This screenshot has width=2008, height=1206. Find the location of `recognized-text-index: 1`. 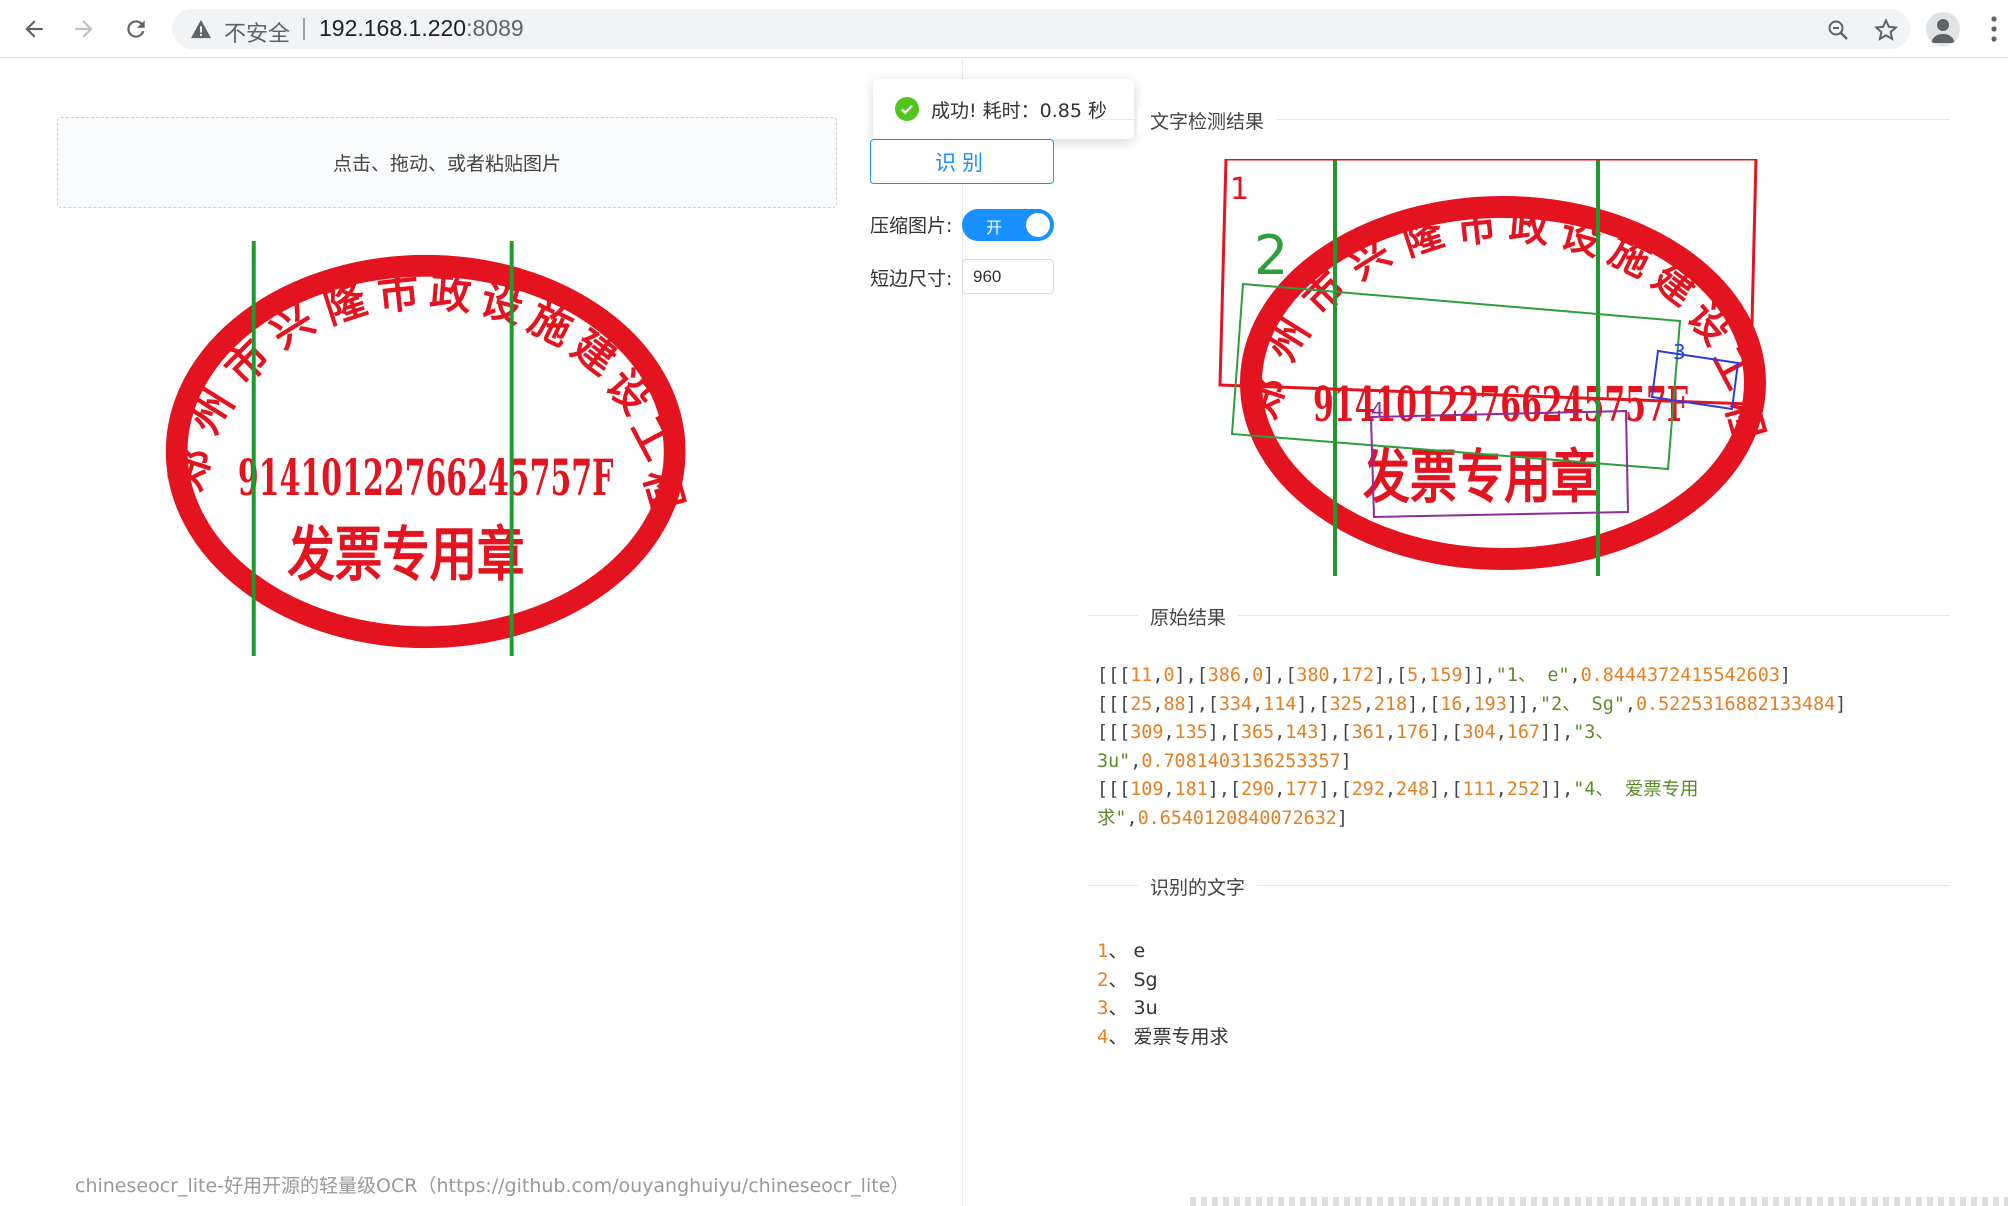

recognized-text-index: 1 is located at coordinates (1103, 951).